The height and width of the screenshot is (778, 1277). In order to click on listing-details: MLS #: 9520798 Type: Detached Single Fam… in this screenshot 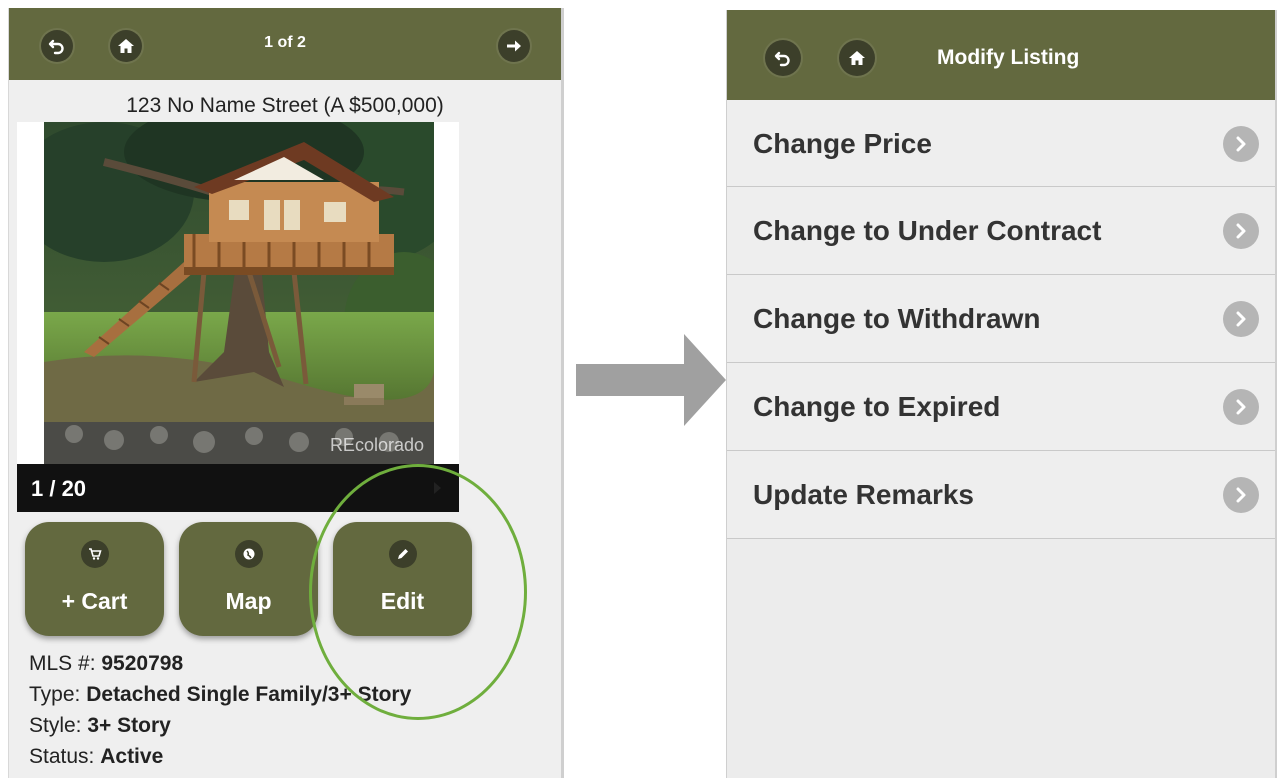, I will do `click(220, 710)`.